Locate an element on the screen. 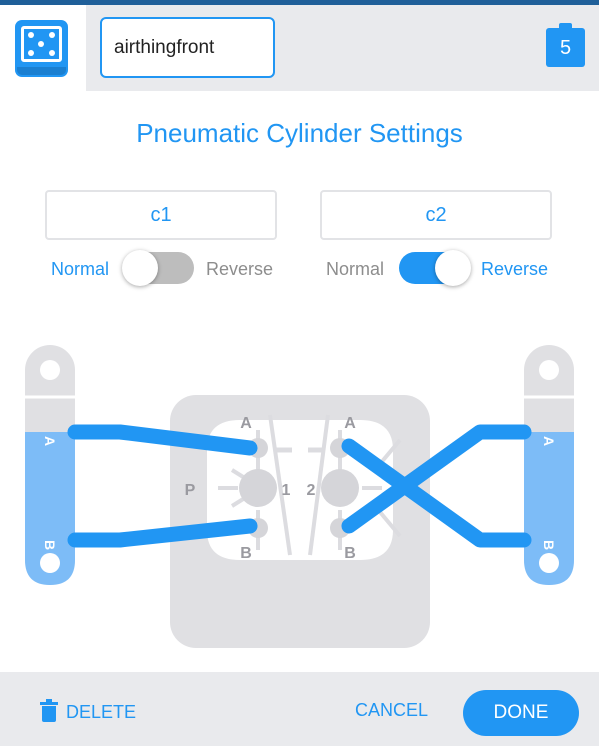 The image size is (599, 746). cylinder-2-reverse-label: Reverse is located at coordinates (515, 269).